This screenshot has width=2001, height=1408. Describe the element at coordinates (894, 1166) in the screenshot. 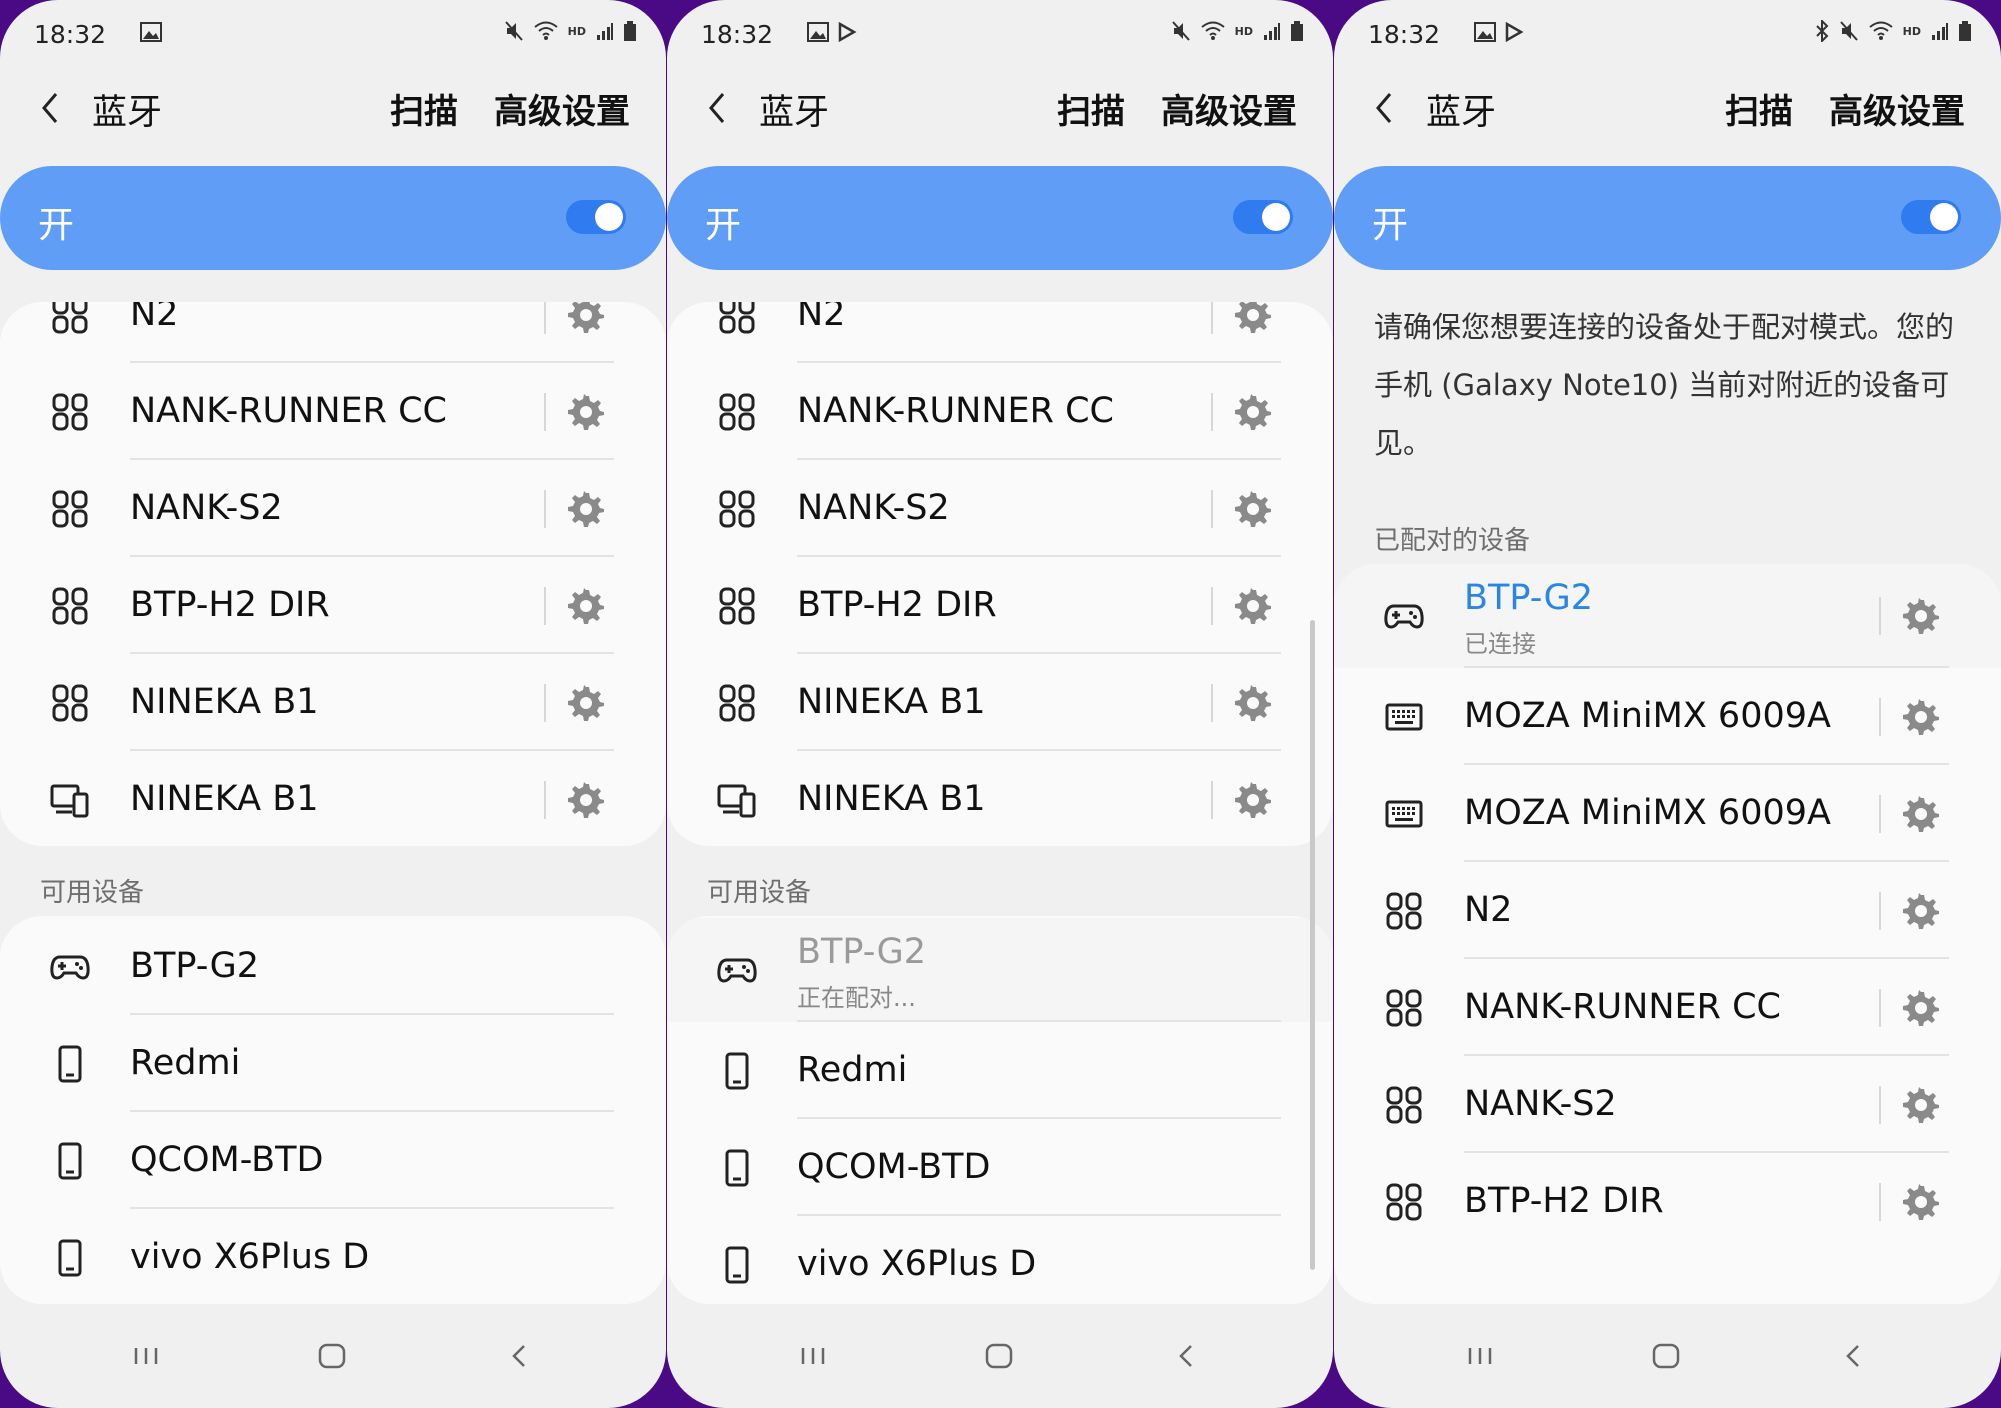

I see `device-name: QCOM-BTD` at that location.